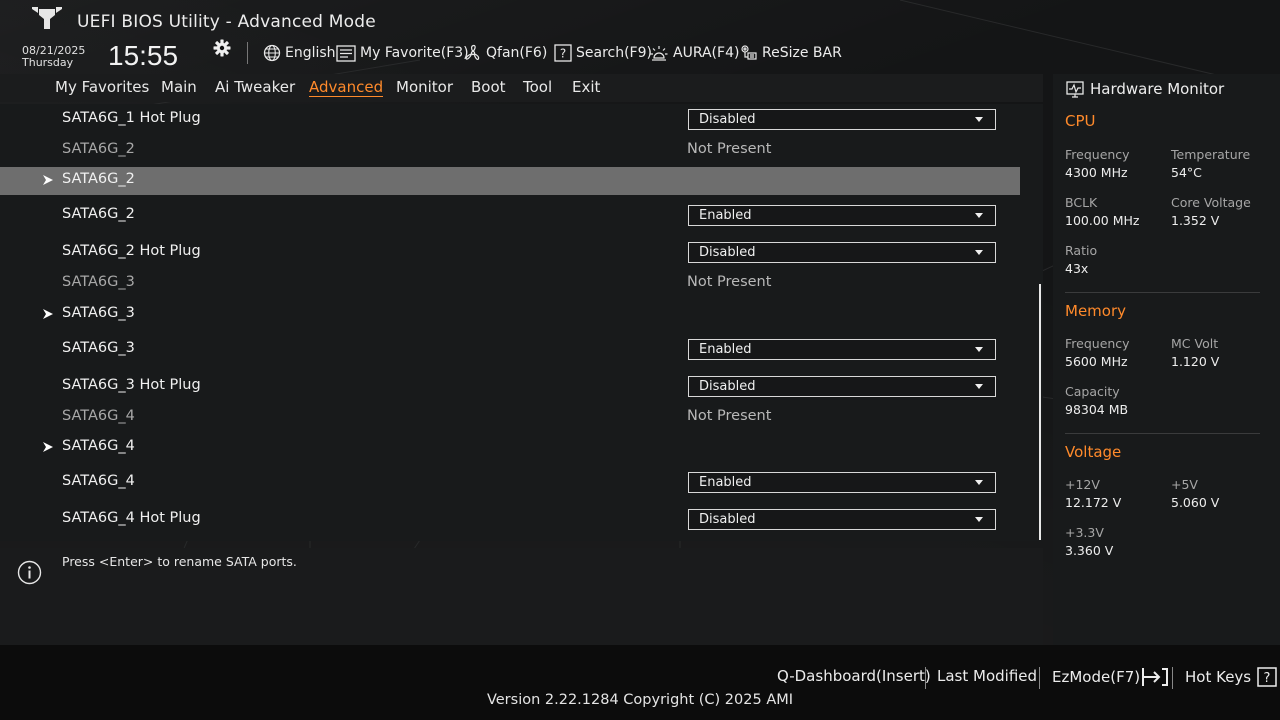 This screenshot has height=720, width=1280. What do you see at coordinates (537, 87) in the screenshot?
I see `tab-tool: Tool` at bounding box center [537, 87].